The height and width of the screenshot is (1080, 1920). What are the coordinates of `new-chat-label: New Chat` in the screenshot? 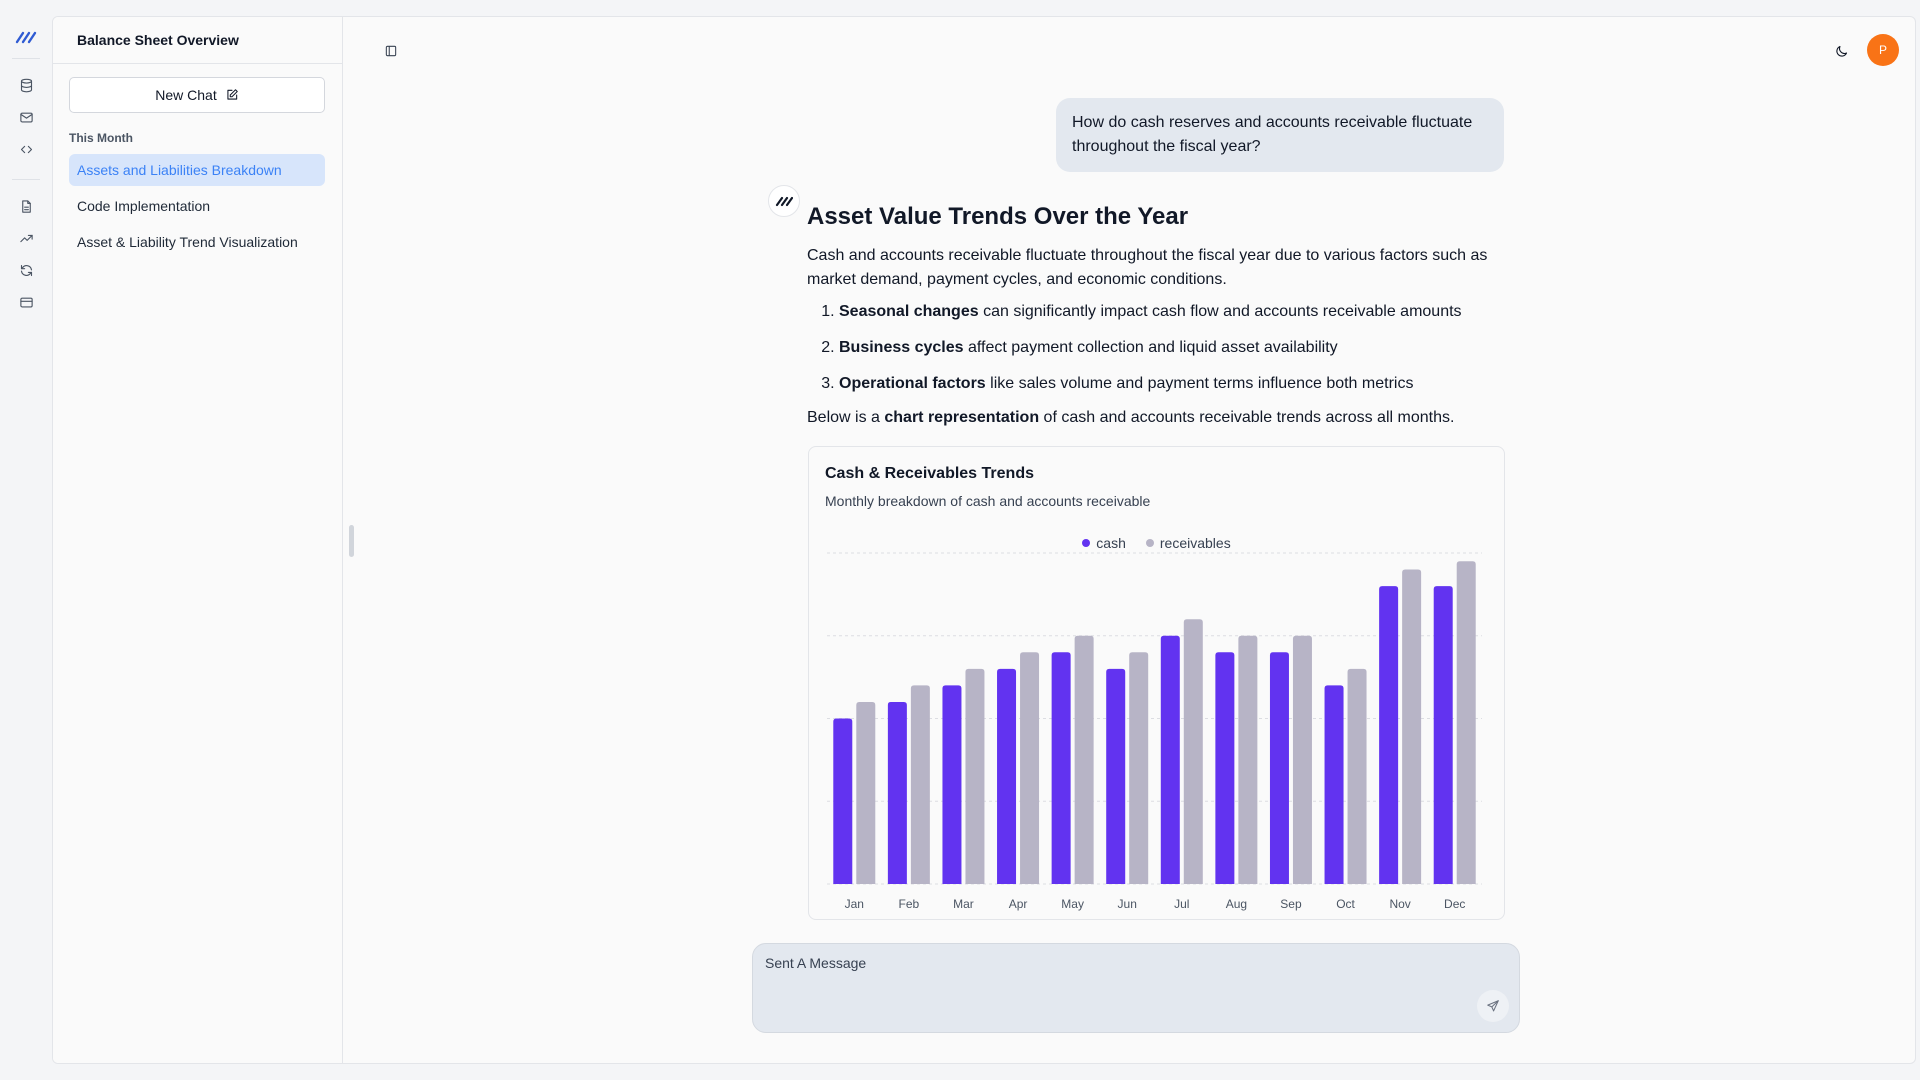 It's located at (186, 95).